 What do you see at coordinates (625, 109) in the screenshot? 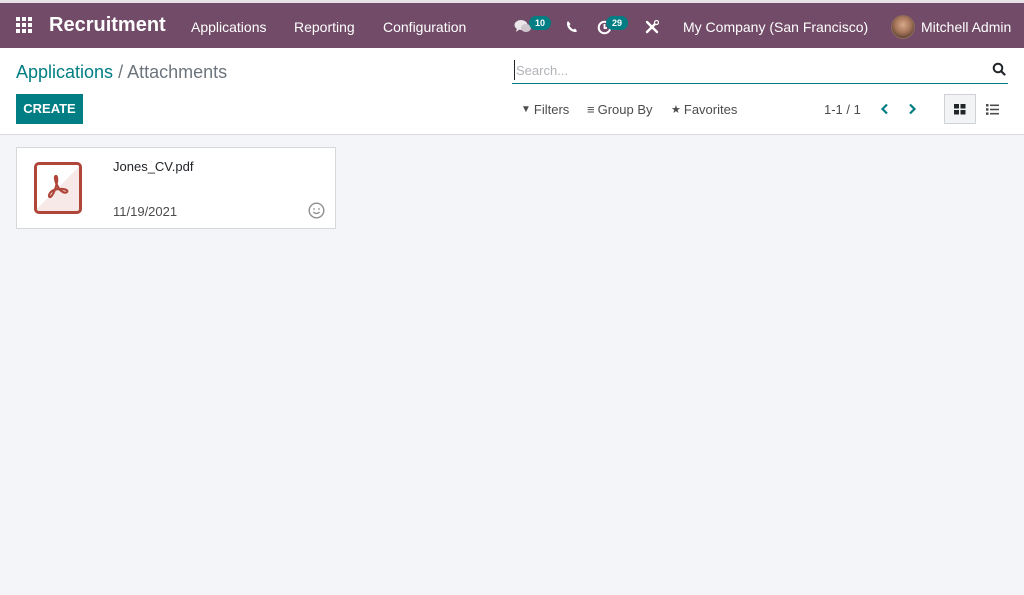
I see `group-by-label: Group By` at bounding box center [625, 109].